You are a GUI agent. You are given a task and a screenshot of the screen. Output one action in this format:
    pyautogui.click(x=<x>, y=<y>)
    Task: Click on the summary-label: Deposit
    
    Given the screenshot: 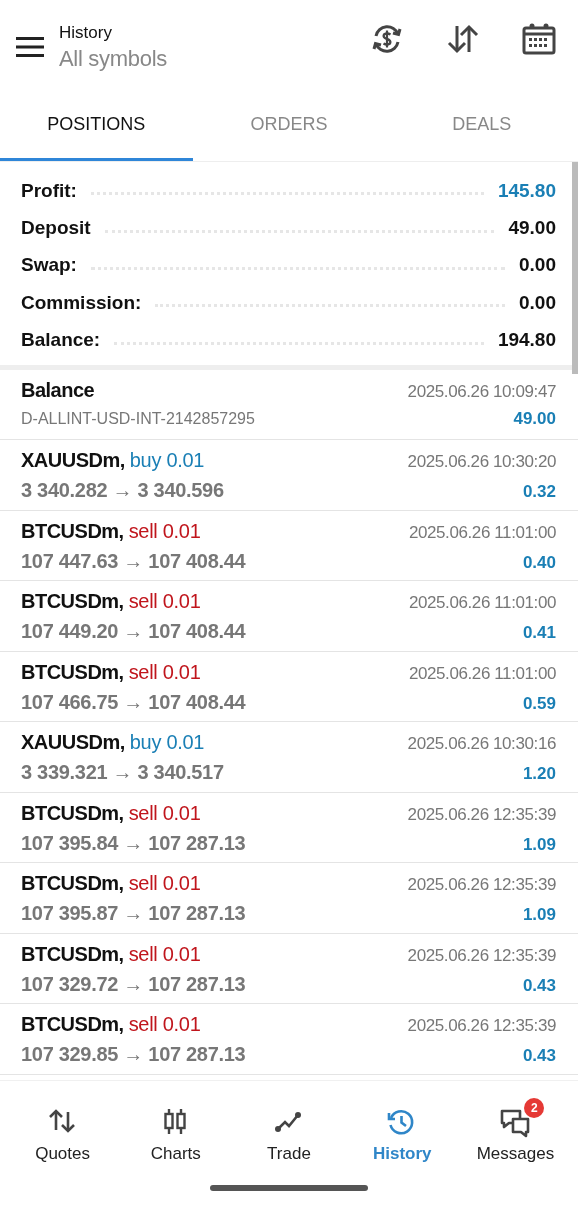 What is the action you would take?
    pyautogui.click(x=56, y=228)
    